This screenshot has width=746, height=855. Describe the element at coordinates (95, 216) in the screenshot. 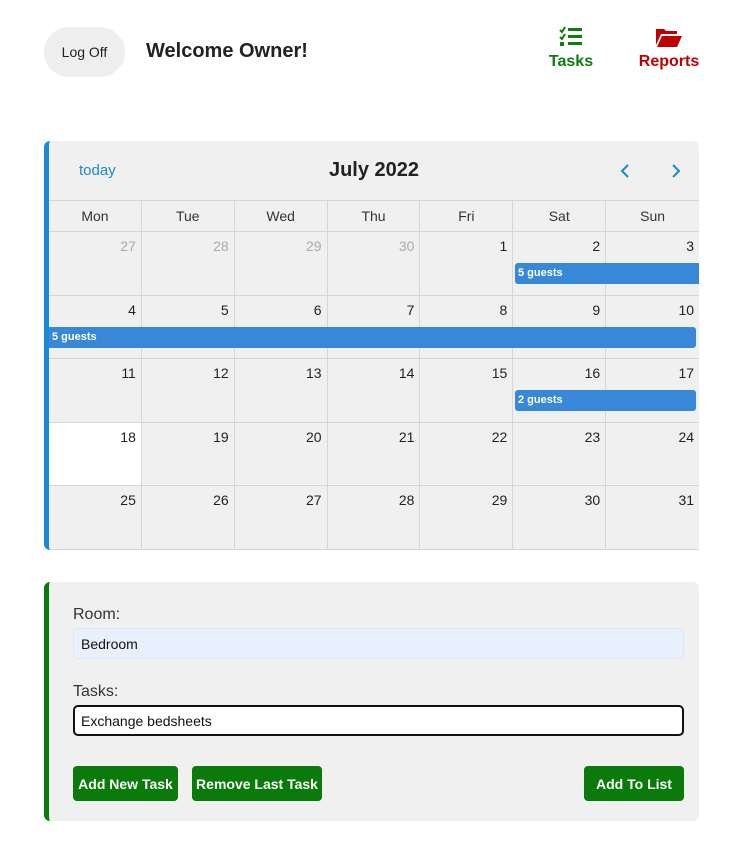

I see `weekday-label: Mon` at that location.